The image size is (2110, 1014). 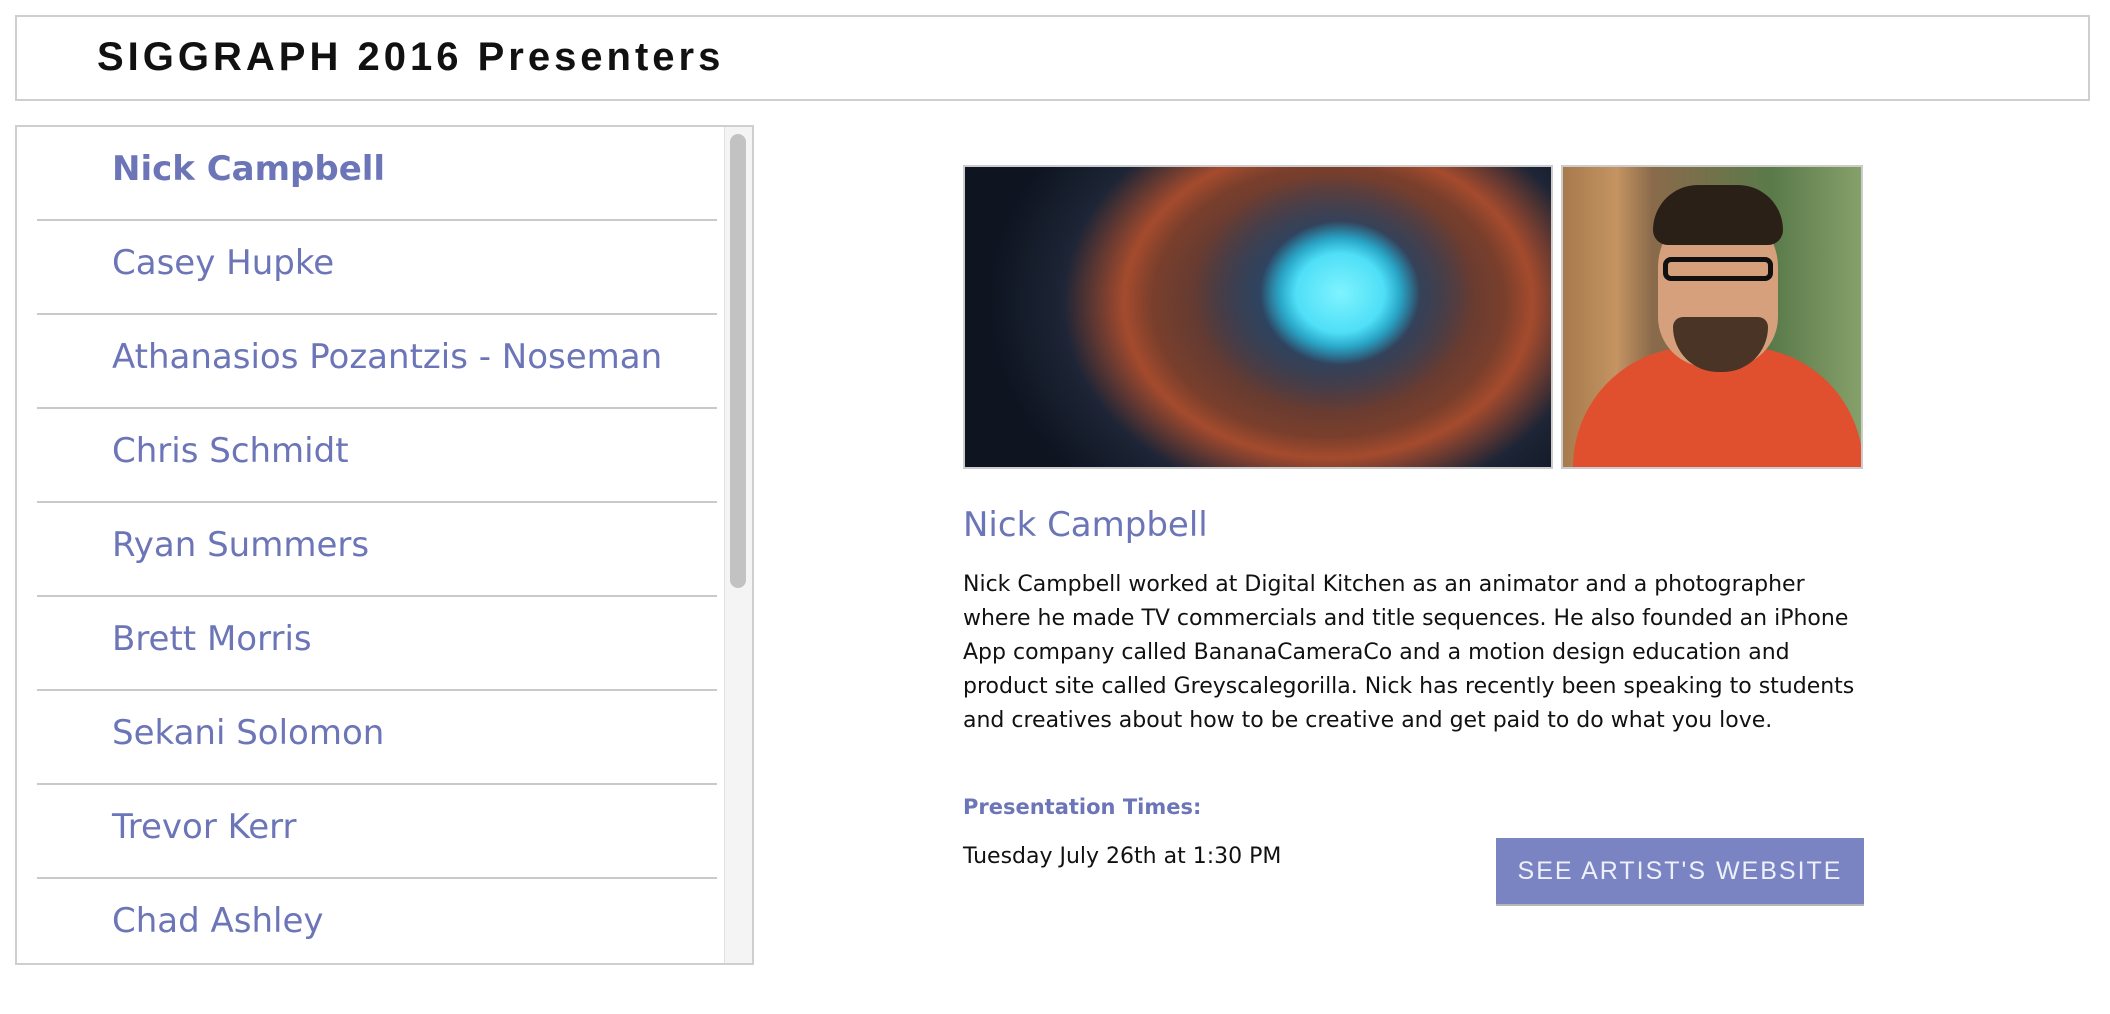 What do you see at coordinates (218, 921) in the screenshot?
I see `presenter-item-label: Chad Ashley` at bounding box center [218, 921].